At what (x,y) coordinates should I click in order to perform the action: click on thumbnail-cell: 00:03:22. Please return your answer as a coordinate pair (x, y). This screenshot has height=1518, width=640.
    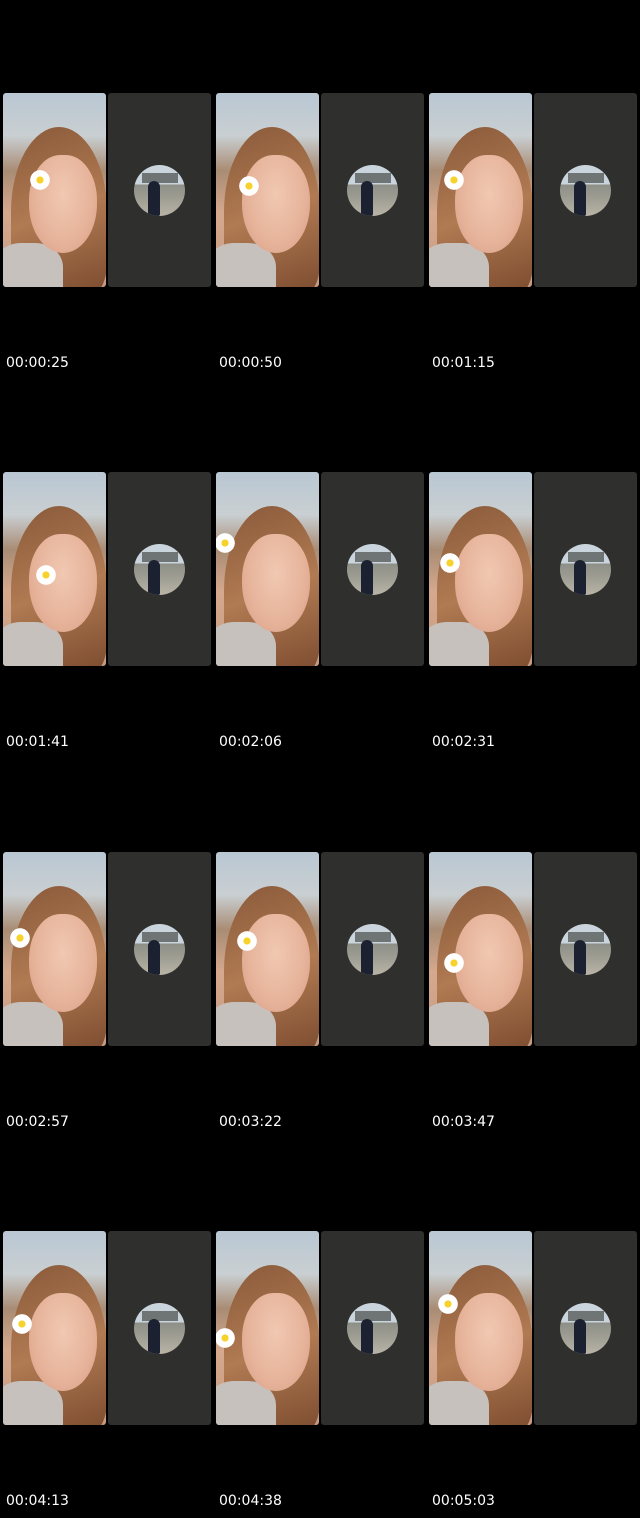
    Looking at the image, I should click on (320, 1002).